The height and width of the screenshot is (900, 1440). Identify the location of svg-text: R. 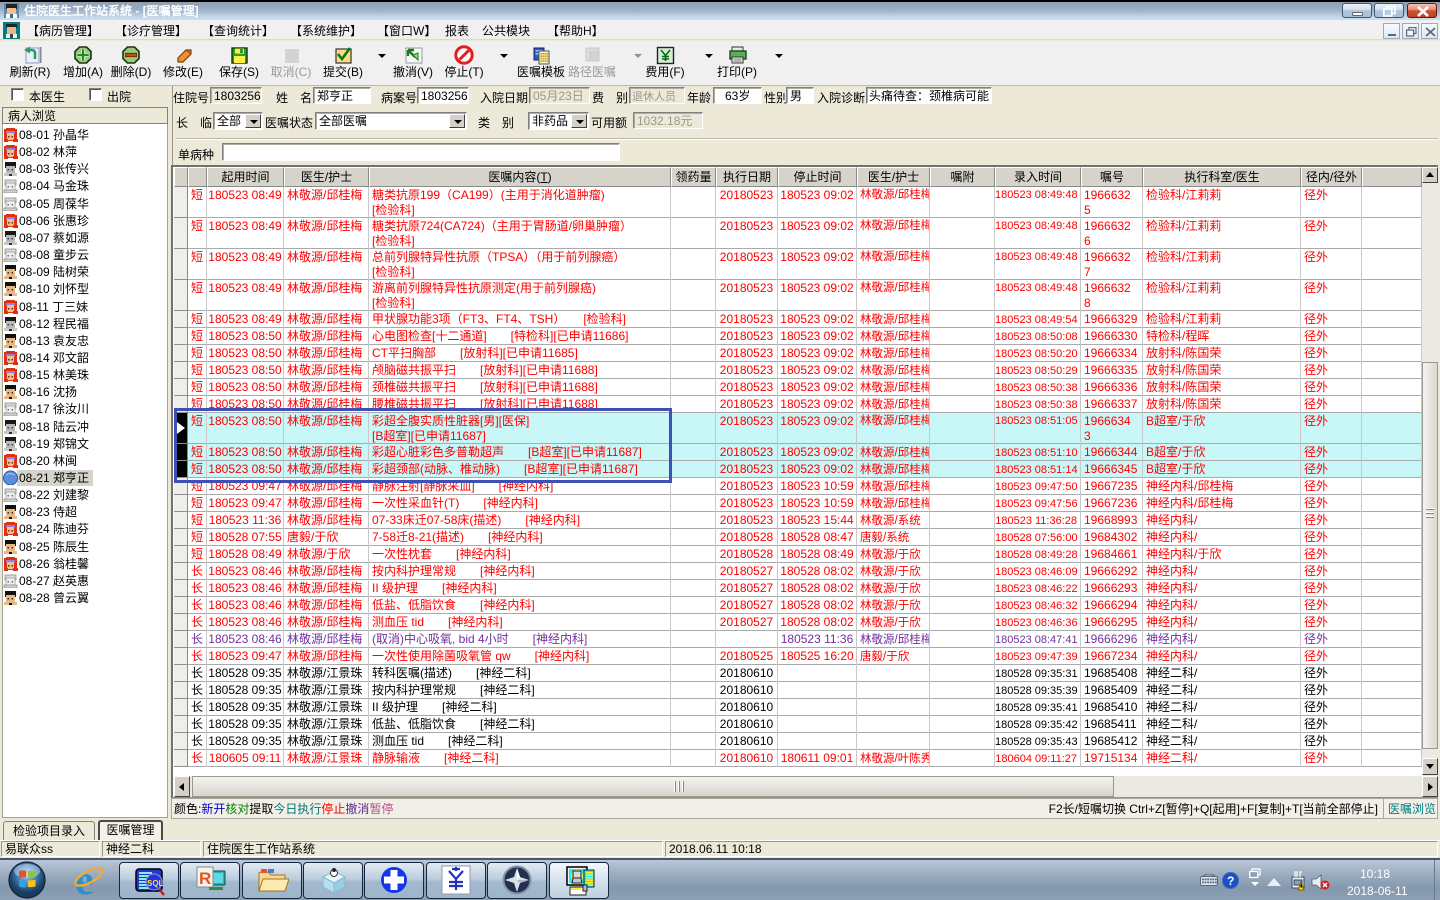
(205, 877).